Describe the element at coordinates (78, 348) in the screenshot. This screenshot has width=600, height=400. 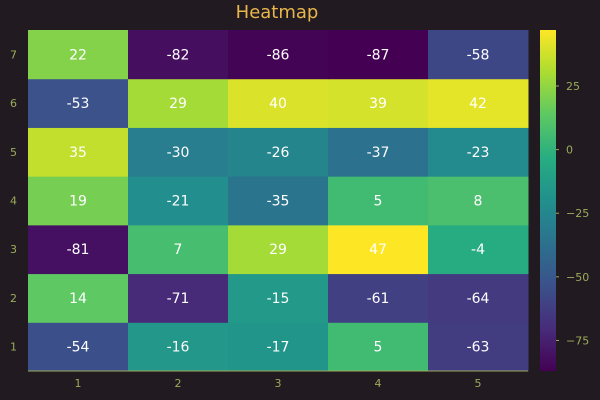
I see `cell-value-label-r1-c1: -54` at that location.